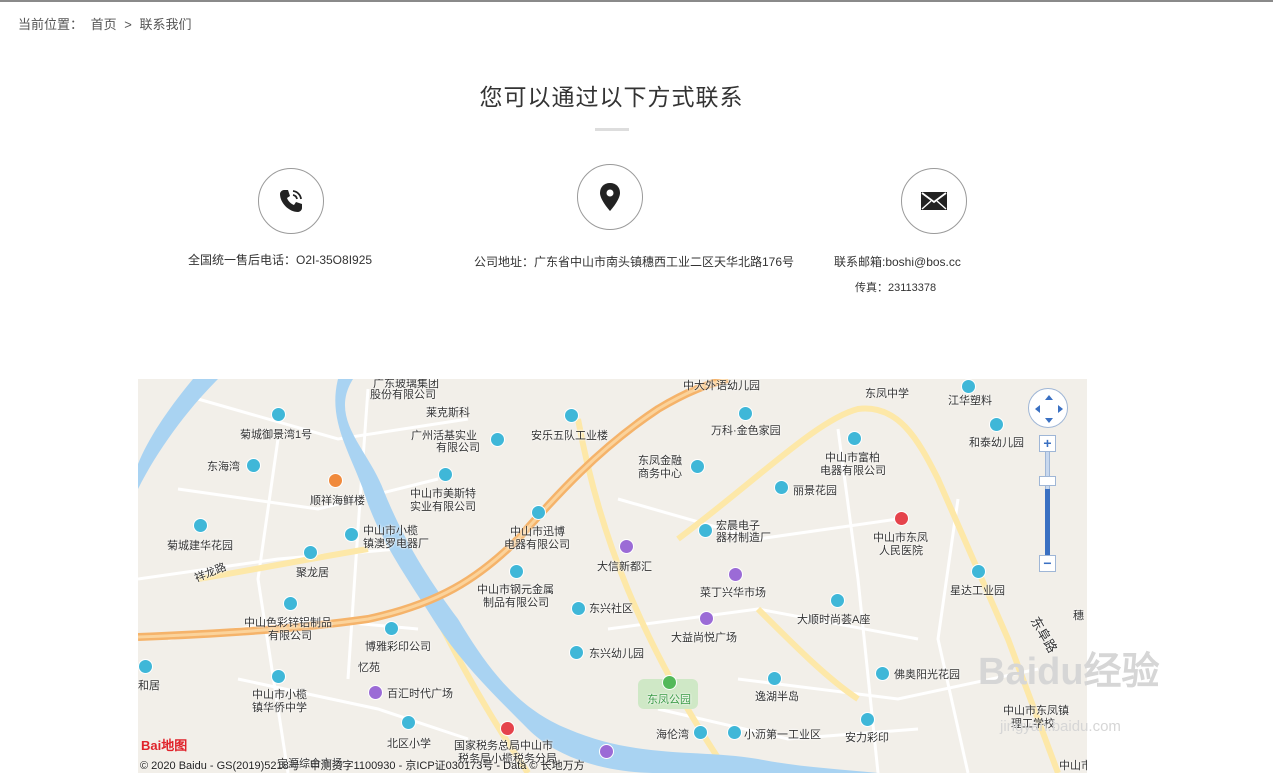  What do you see at coordinates (537, 532) in the screenshot?
I see `map-label: 中山市迅博` at bounding box center [537, 532].